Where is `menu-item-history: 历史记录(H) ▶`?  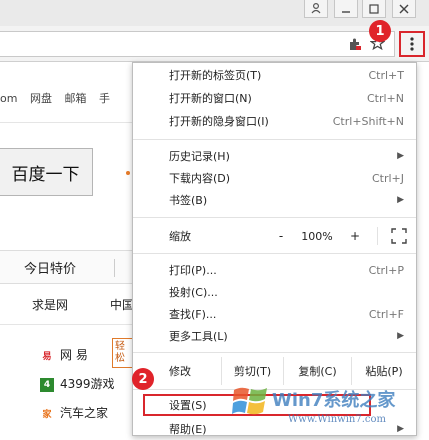 menu-item-history: 历史记录(H) ▶ is located at coordinates (274, 156).